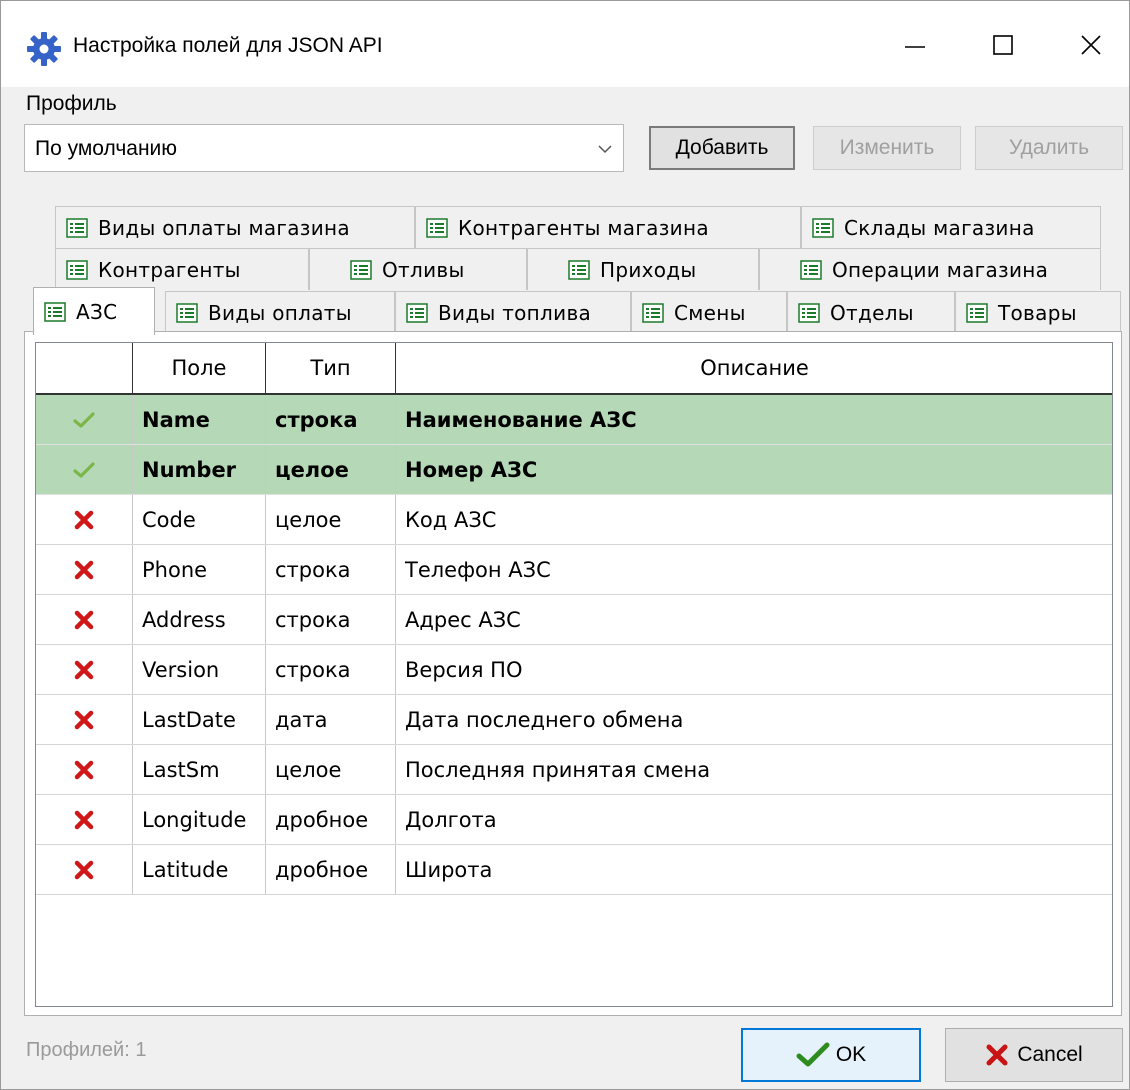  I want to click on delete-profile-button: Удалить, so click(1049, 148).